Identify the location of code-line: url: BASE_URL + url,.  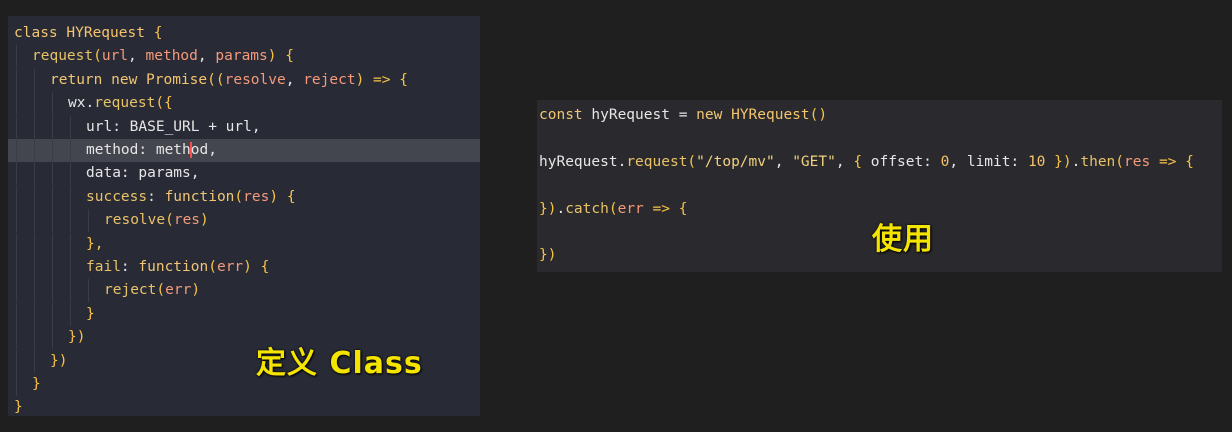
(244, 127).